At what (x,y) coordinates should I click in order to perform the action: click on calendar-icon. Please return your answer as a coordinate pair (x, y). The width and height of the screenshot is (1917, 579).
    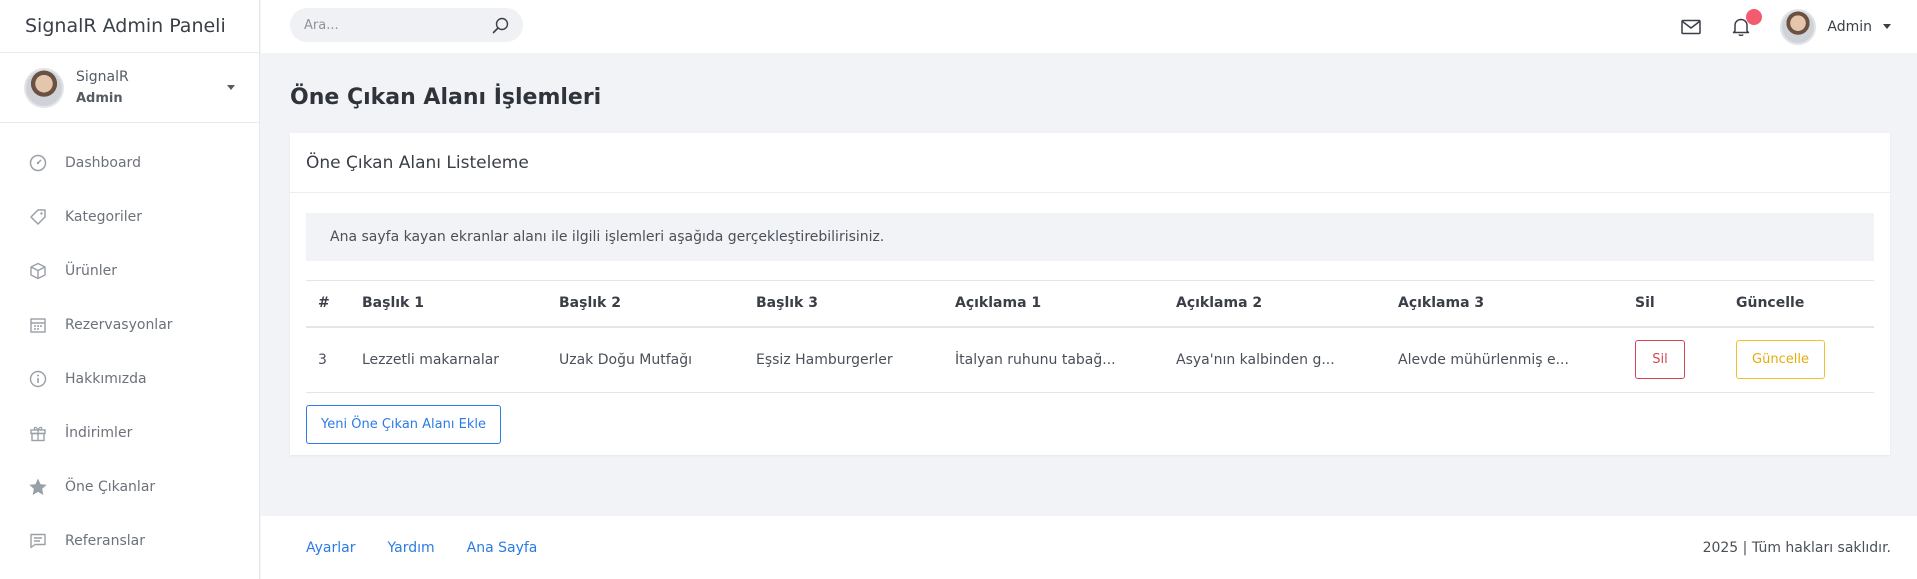
    Looking at the image, I should click on (38, 325).